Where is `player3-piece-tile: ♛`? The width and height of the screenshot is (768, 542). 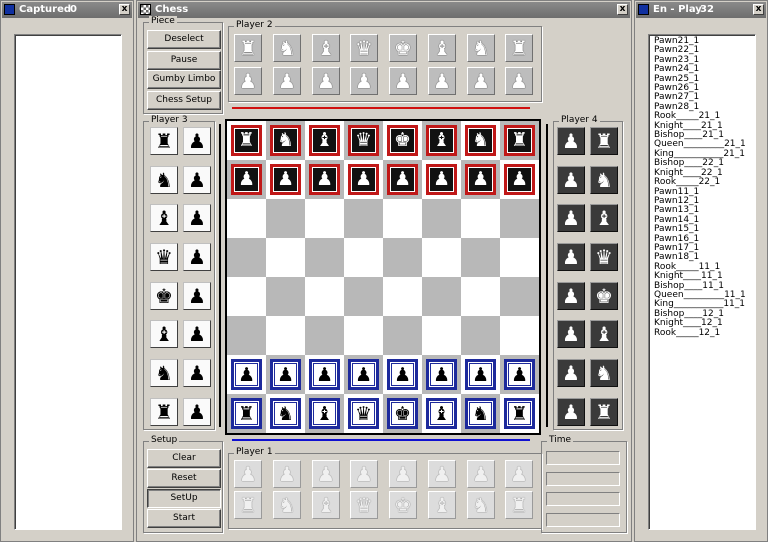 player3-piece-tile: ♛ is located at coordinates (164, 257).